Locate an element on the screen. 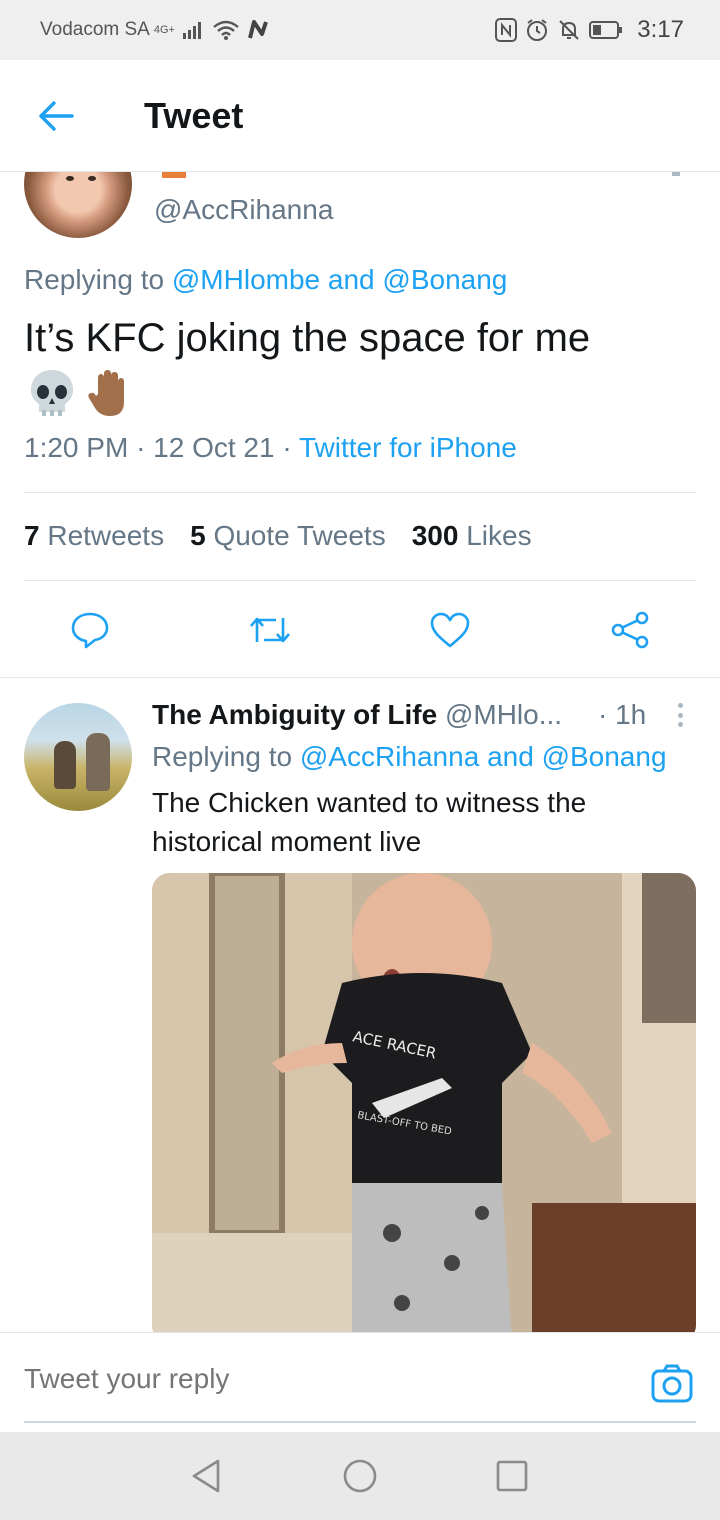 Image resolution: width=720 pixels, height=1520 pixels. heart-icon is located at coordinates (450, 630).